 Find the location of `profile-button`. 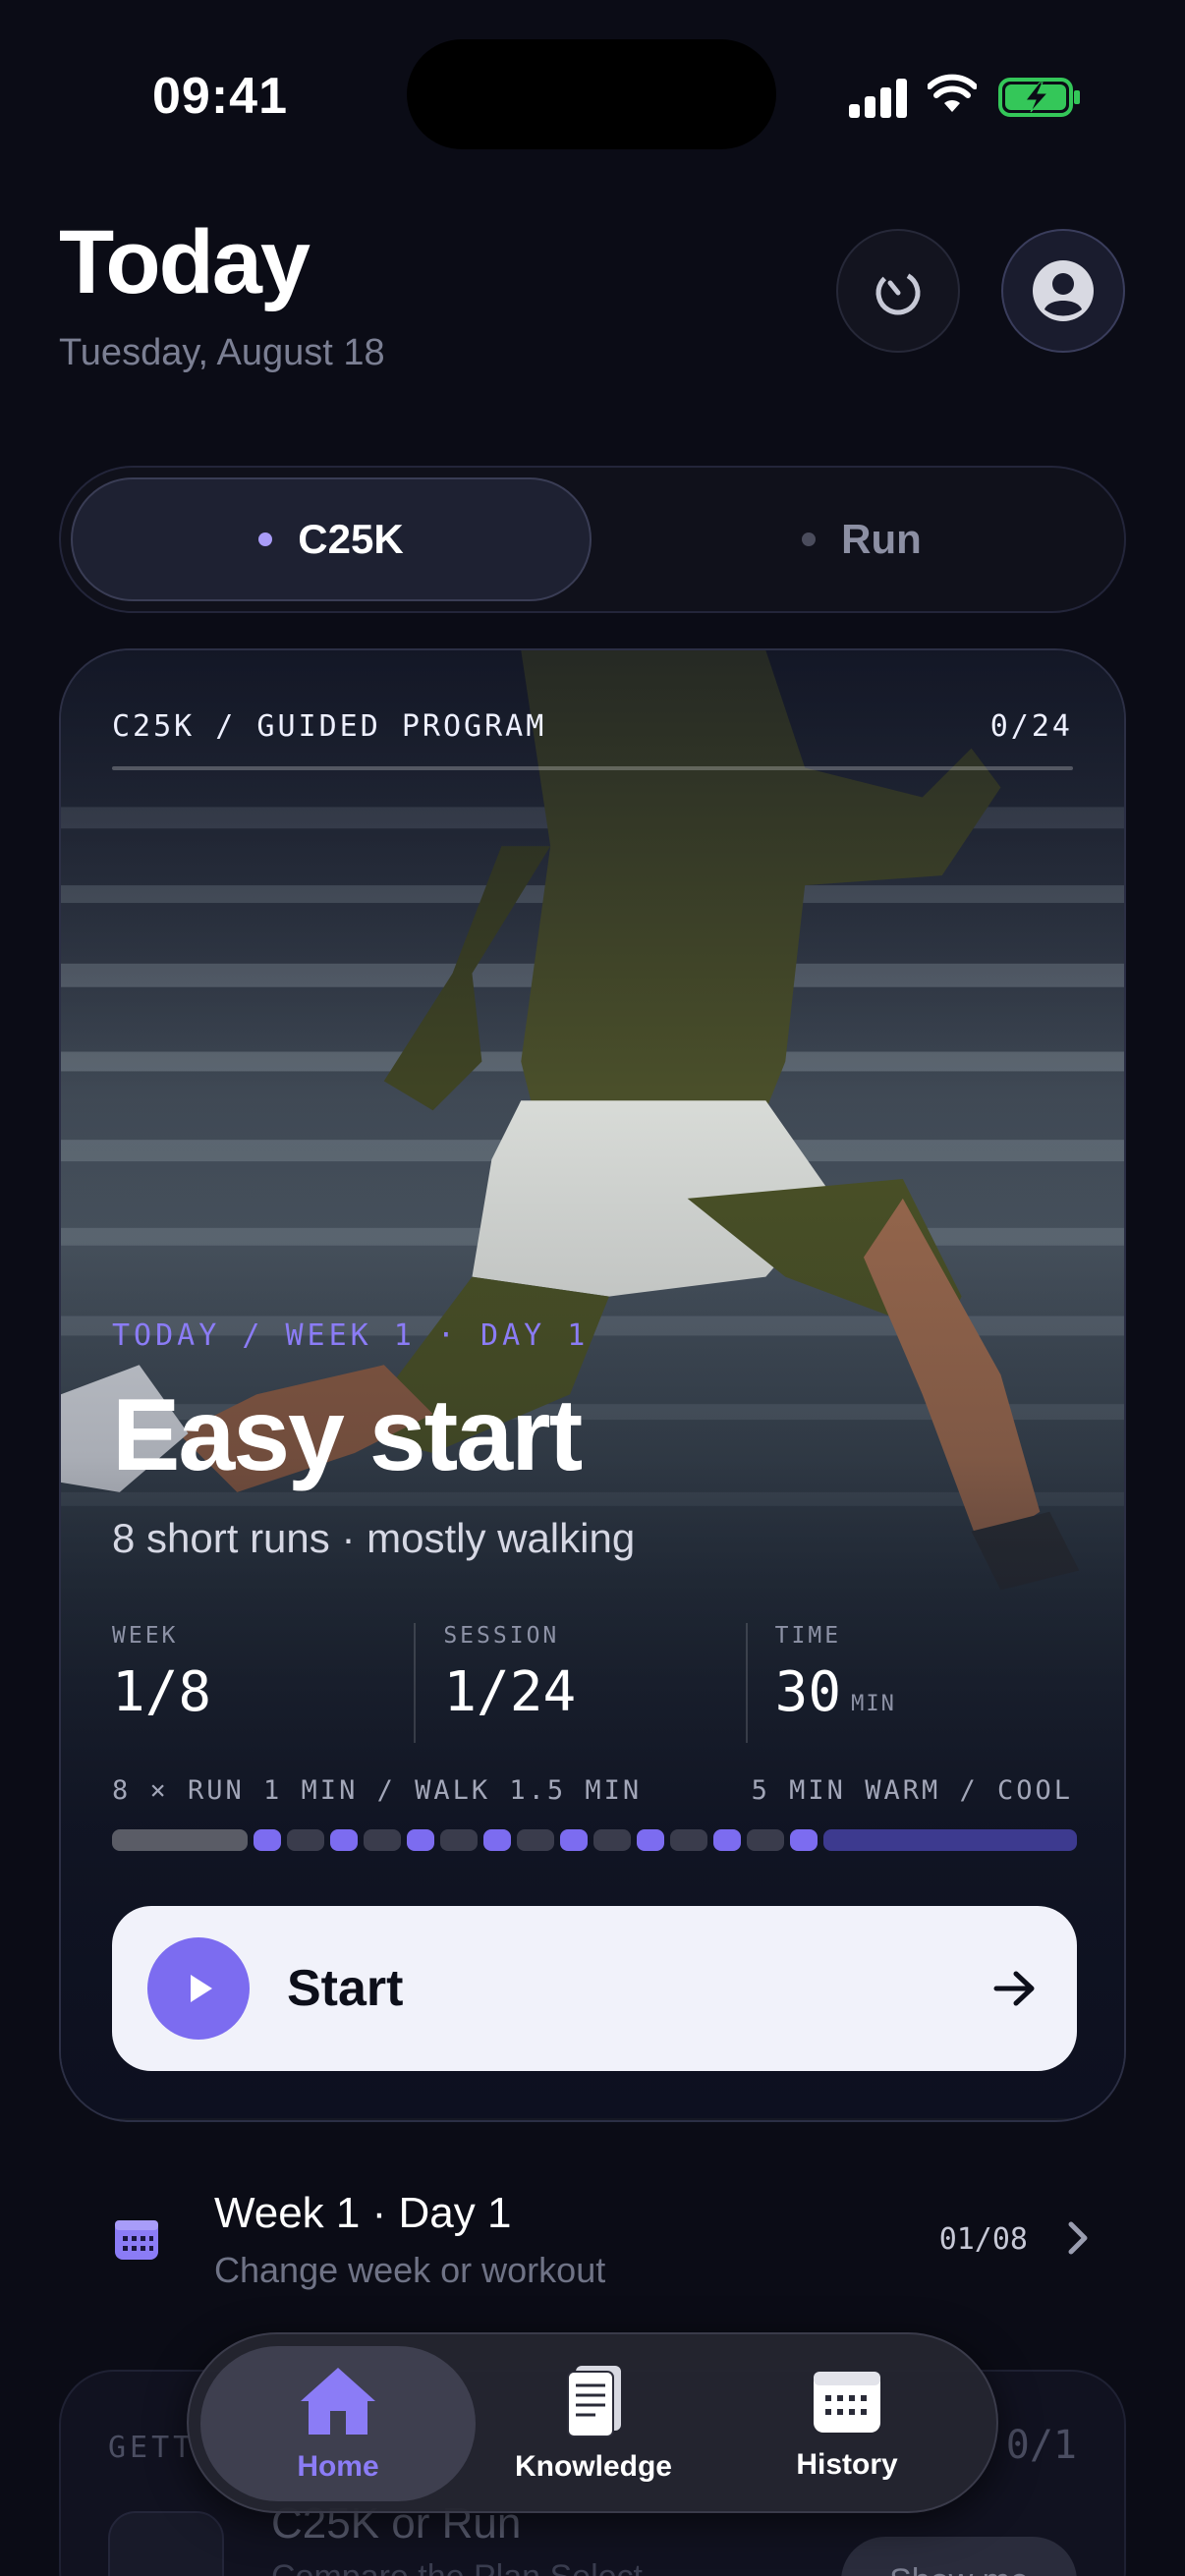

profile-button is located at coordinates (1063, 291).